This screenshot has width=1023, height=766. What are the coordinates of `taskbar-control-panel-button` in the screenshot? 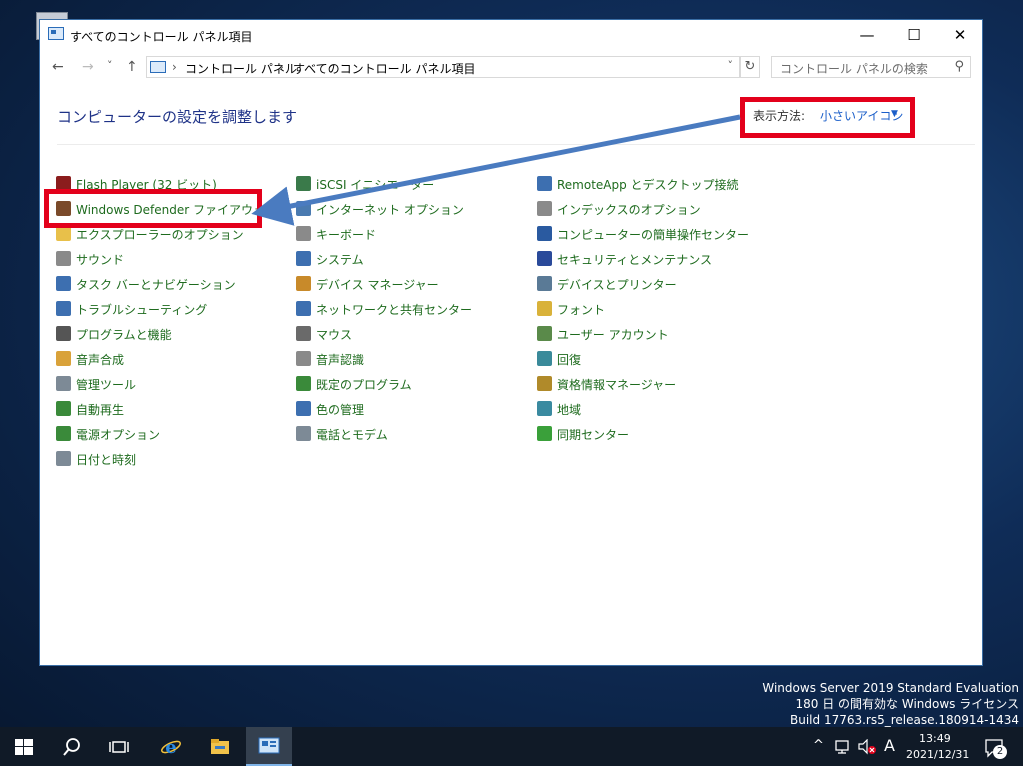 It's located at (269, 746).